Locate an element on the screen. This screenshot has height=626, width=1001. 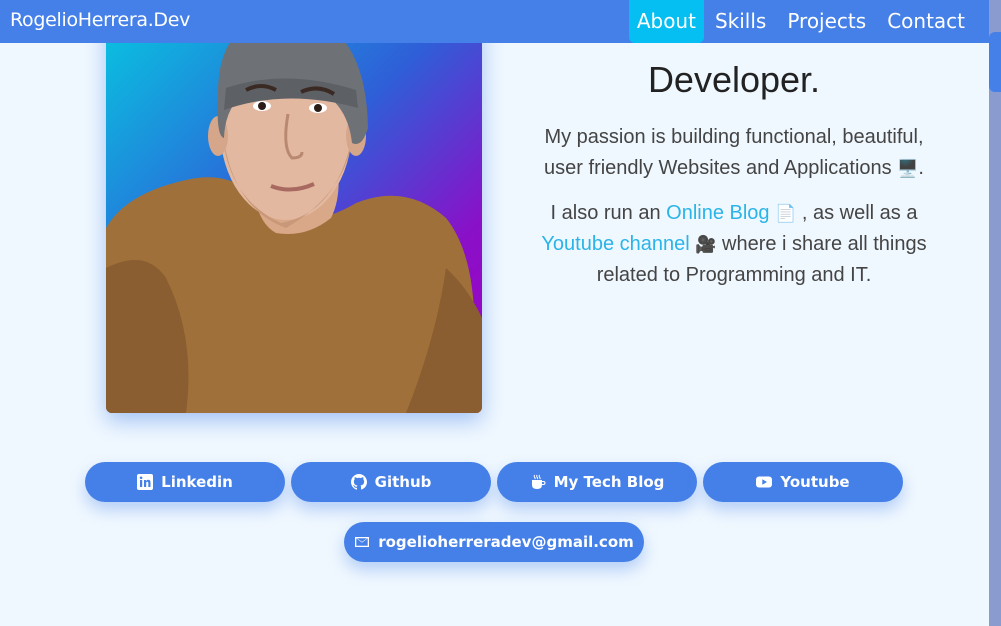
brand-logo: RogelioHerrera.Dev is located at coordinates (100, 20).